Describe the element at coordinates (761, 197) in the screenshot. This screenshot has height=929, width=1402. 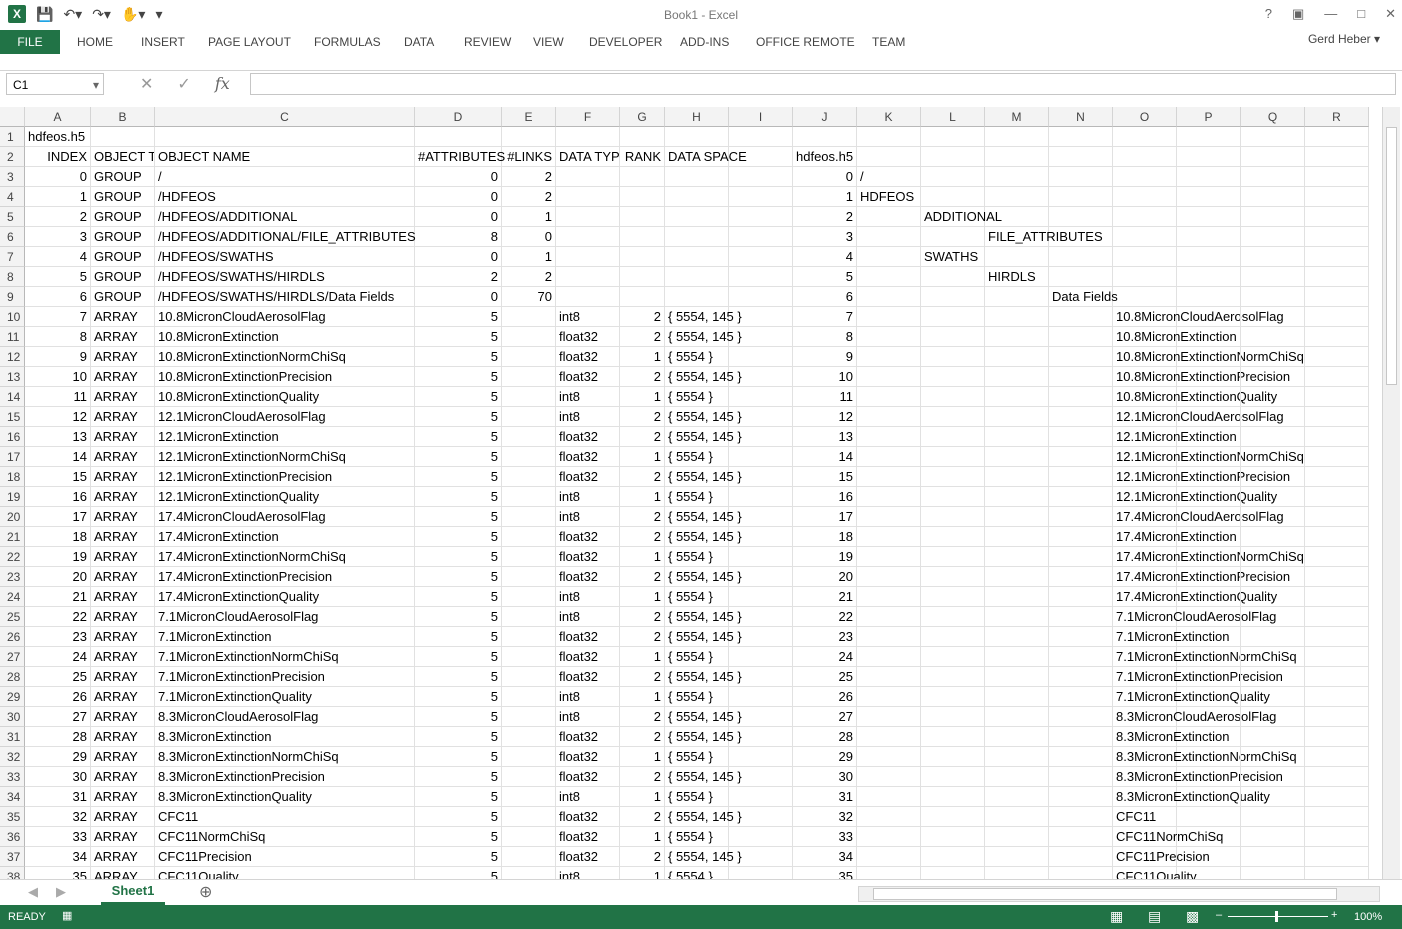
I see `cell-i4` at that location.